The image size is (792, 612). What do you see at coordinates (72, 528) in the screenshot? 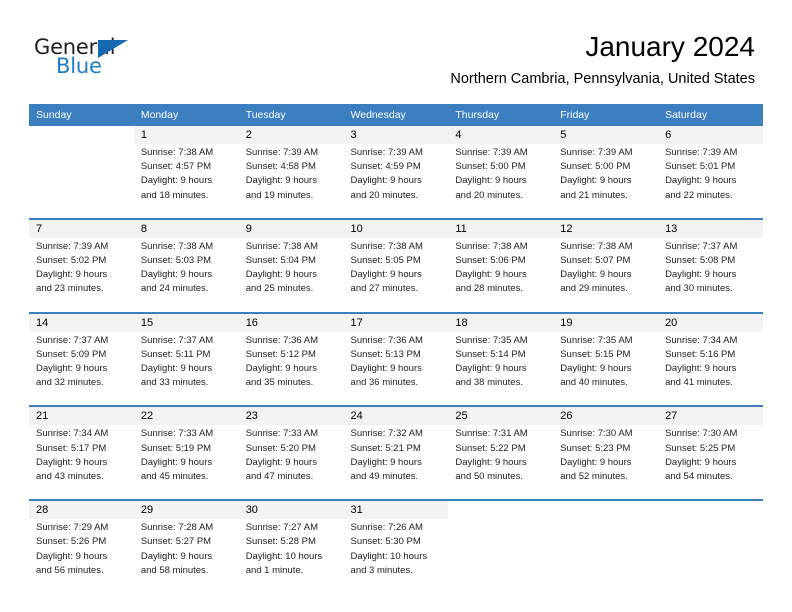
I see `day-sunrise-line: Sunrise: 7:29 AM` at bounding box center [72, 528].